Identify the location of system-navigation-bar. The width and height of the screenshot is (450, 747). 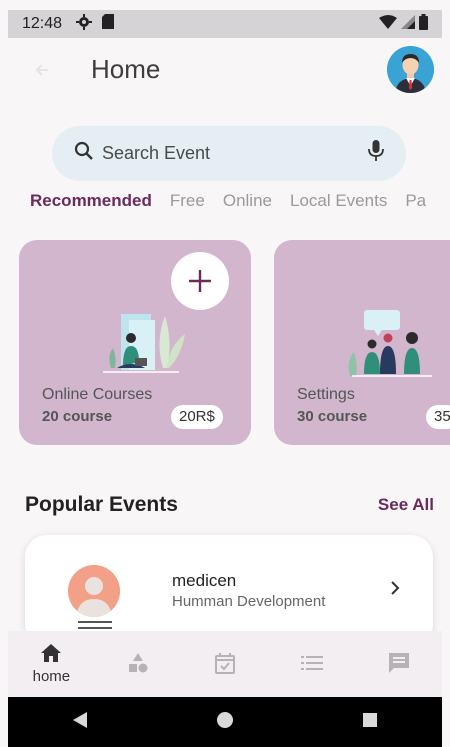
(225, 722).